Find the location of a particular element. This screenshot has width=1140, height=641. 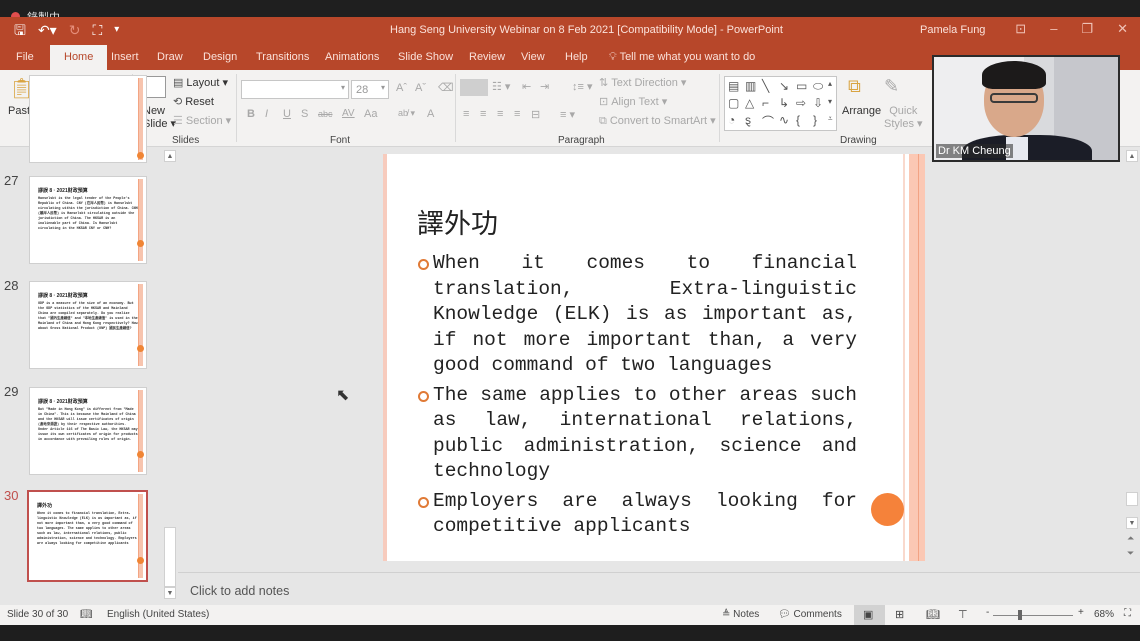

font-name-input: ▾ is located at coordinates (295, 89).